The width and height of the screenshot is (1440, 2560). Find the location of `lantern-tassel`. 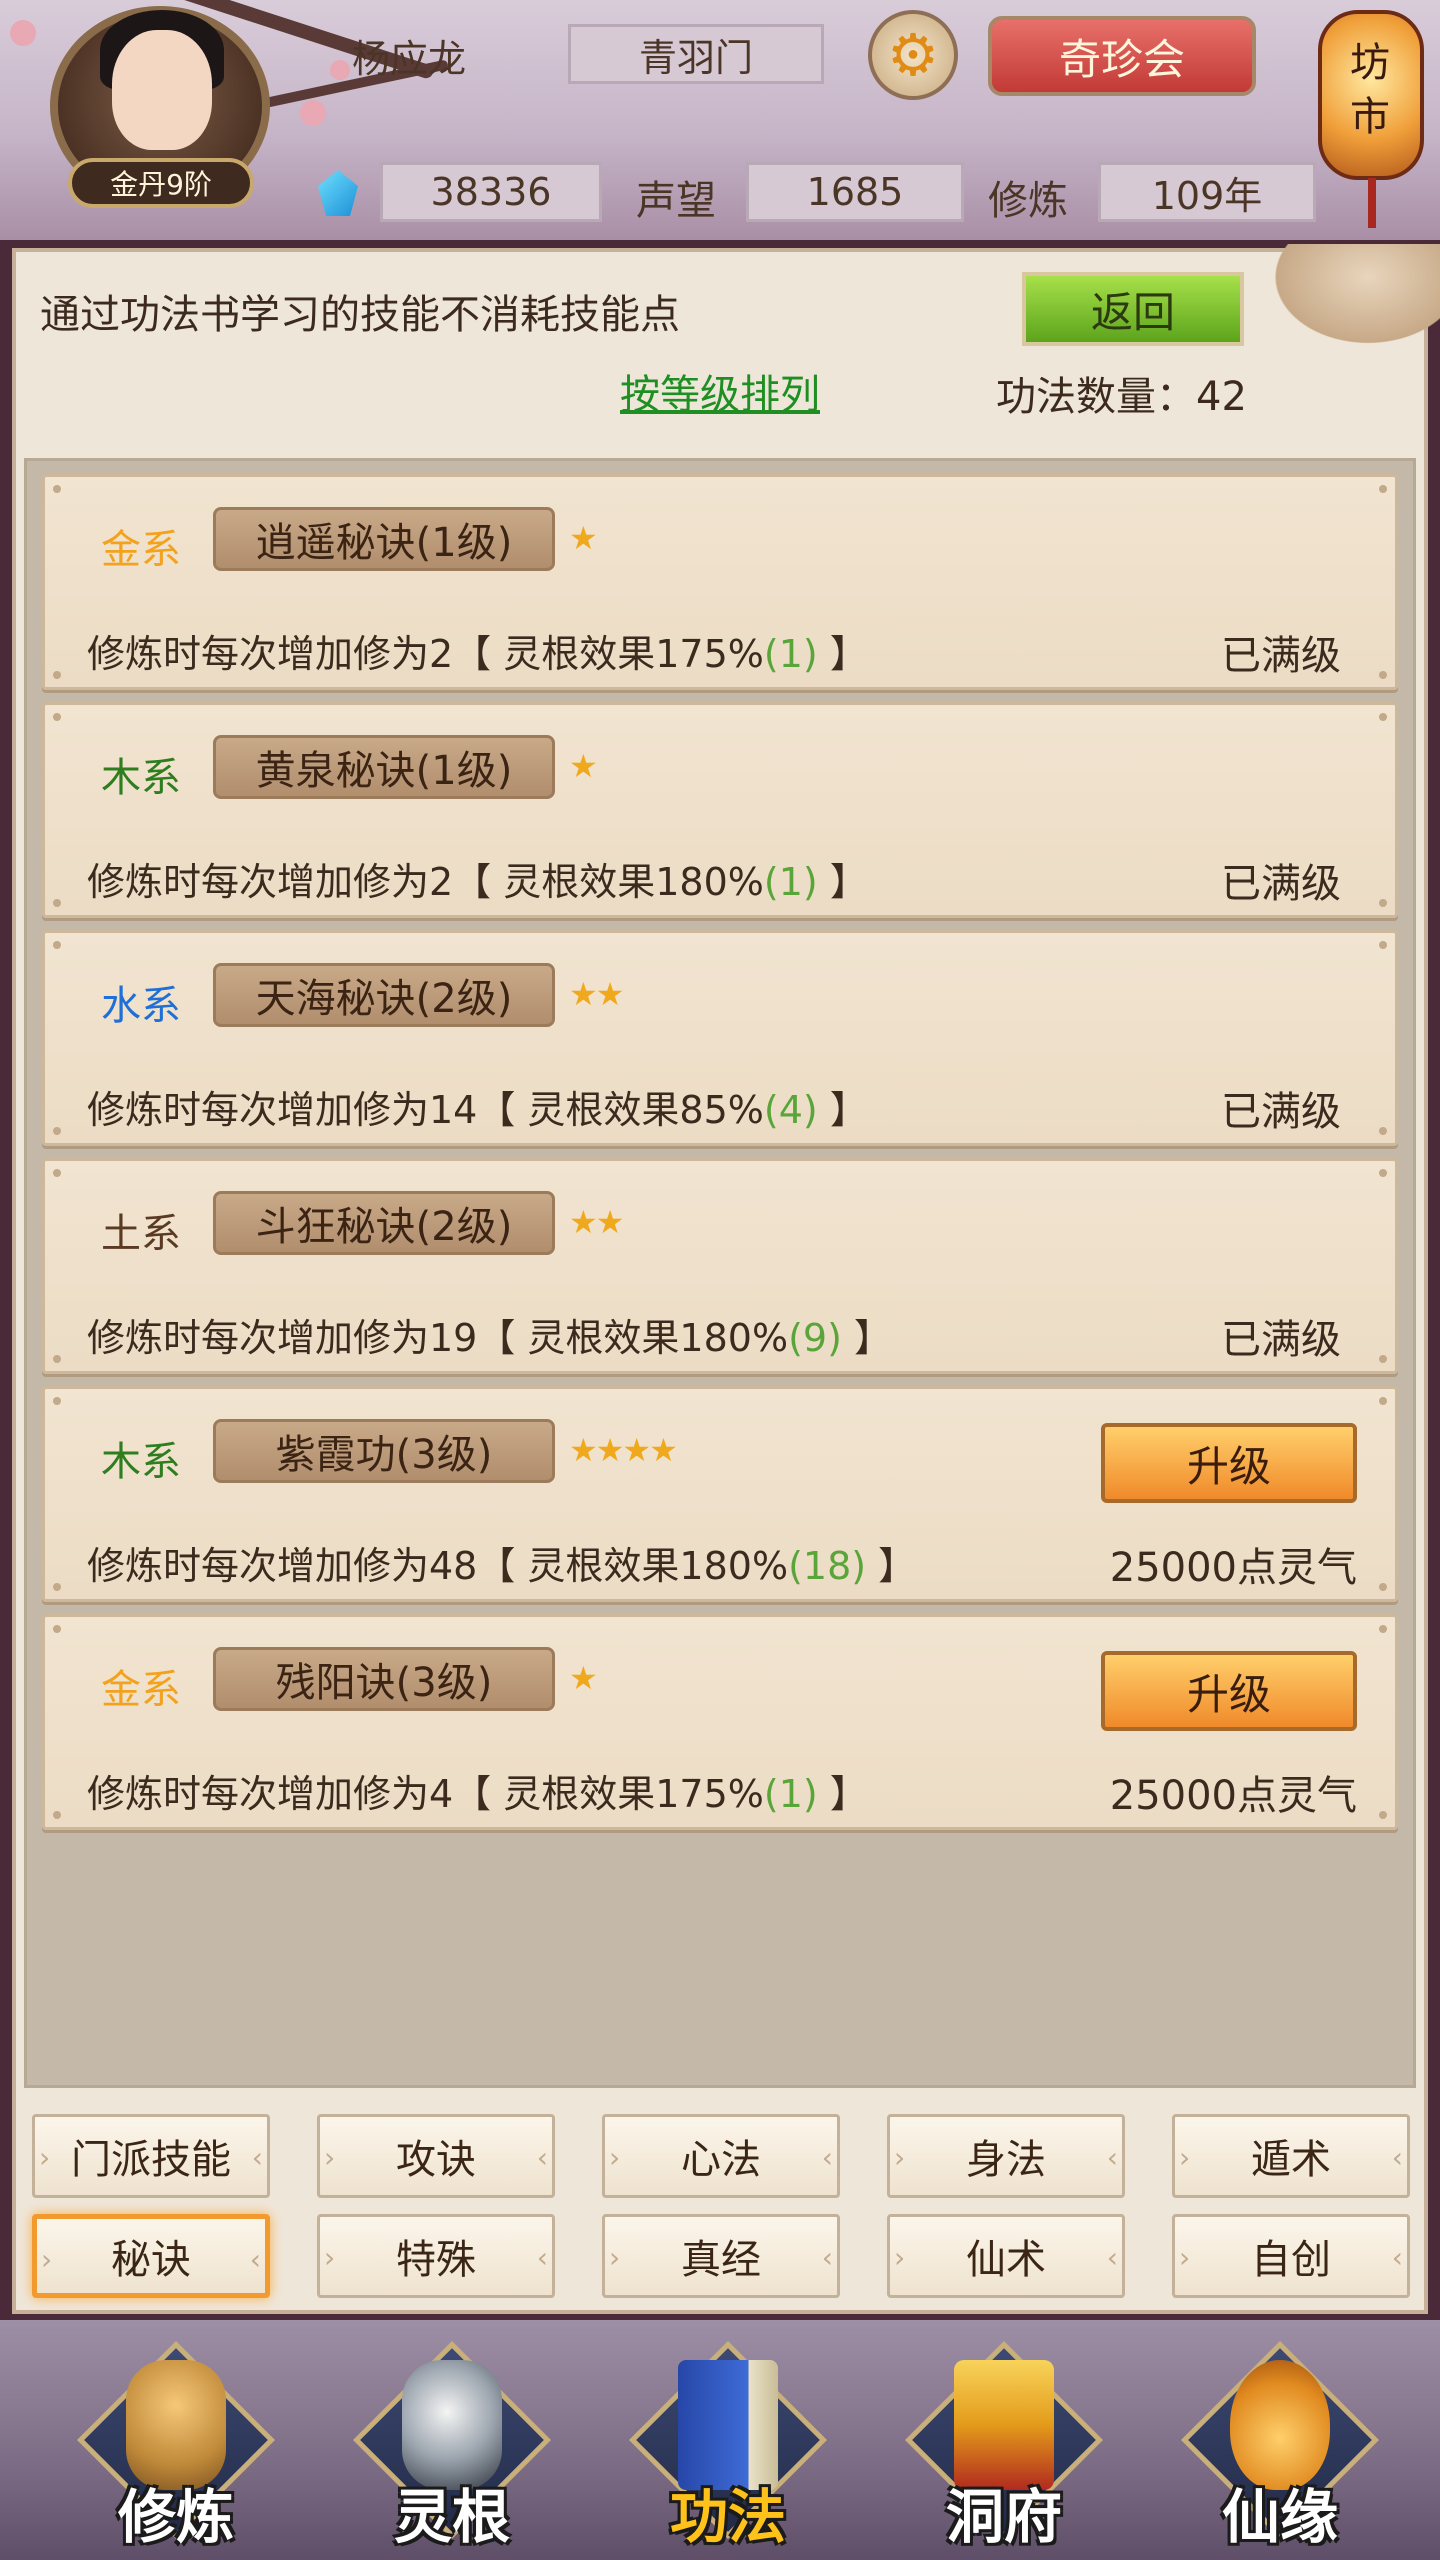

lantern-tassel is located at coordinates (1372, 203).